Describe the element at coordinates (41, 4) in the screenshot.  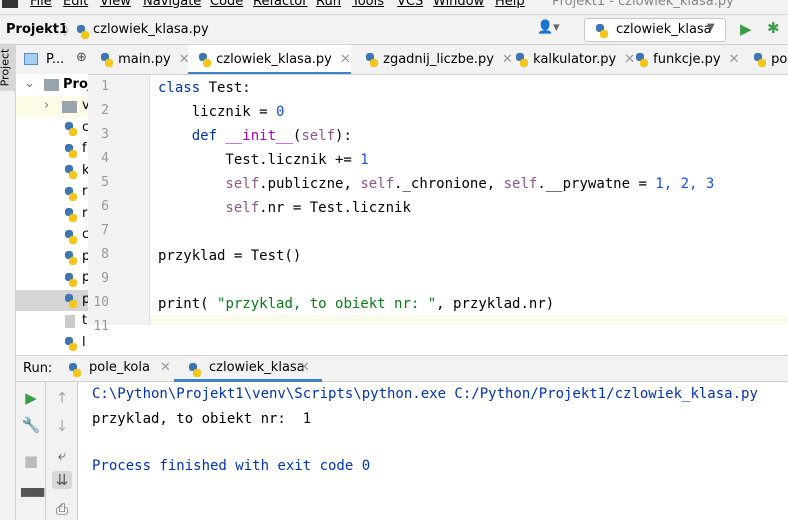
I see `menu-file: File` at that location.